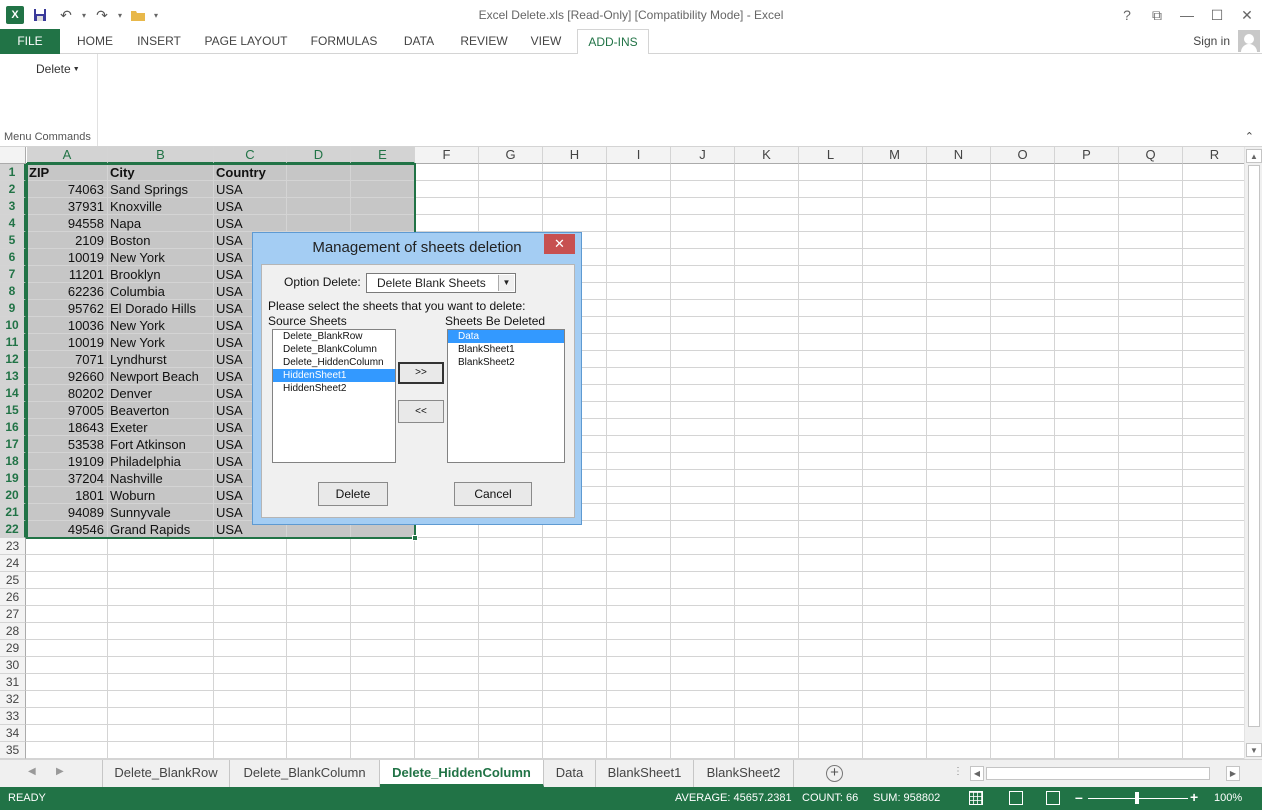 This screenshot has height=810, width=1262. What do you see at coordinates (13, 155) in the screenshot?
I see `select-all-corner` at bounding box center [13, 155].